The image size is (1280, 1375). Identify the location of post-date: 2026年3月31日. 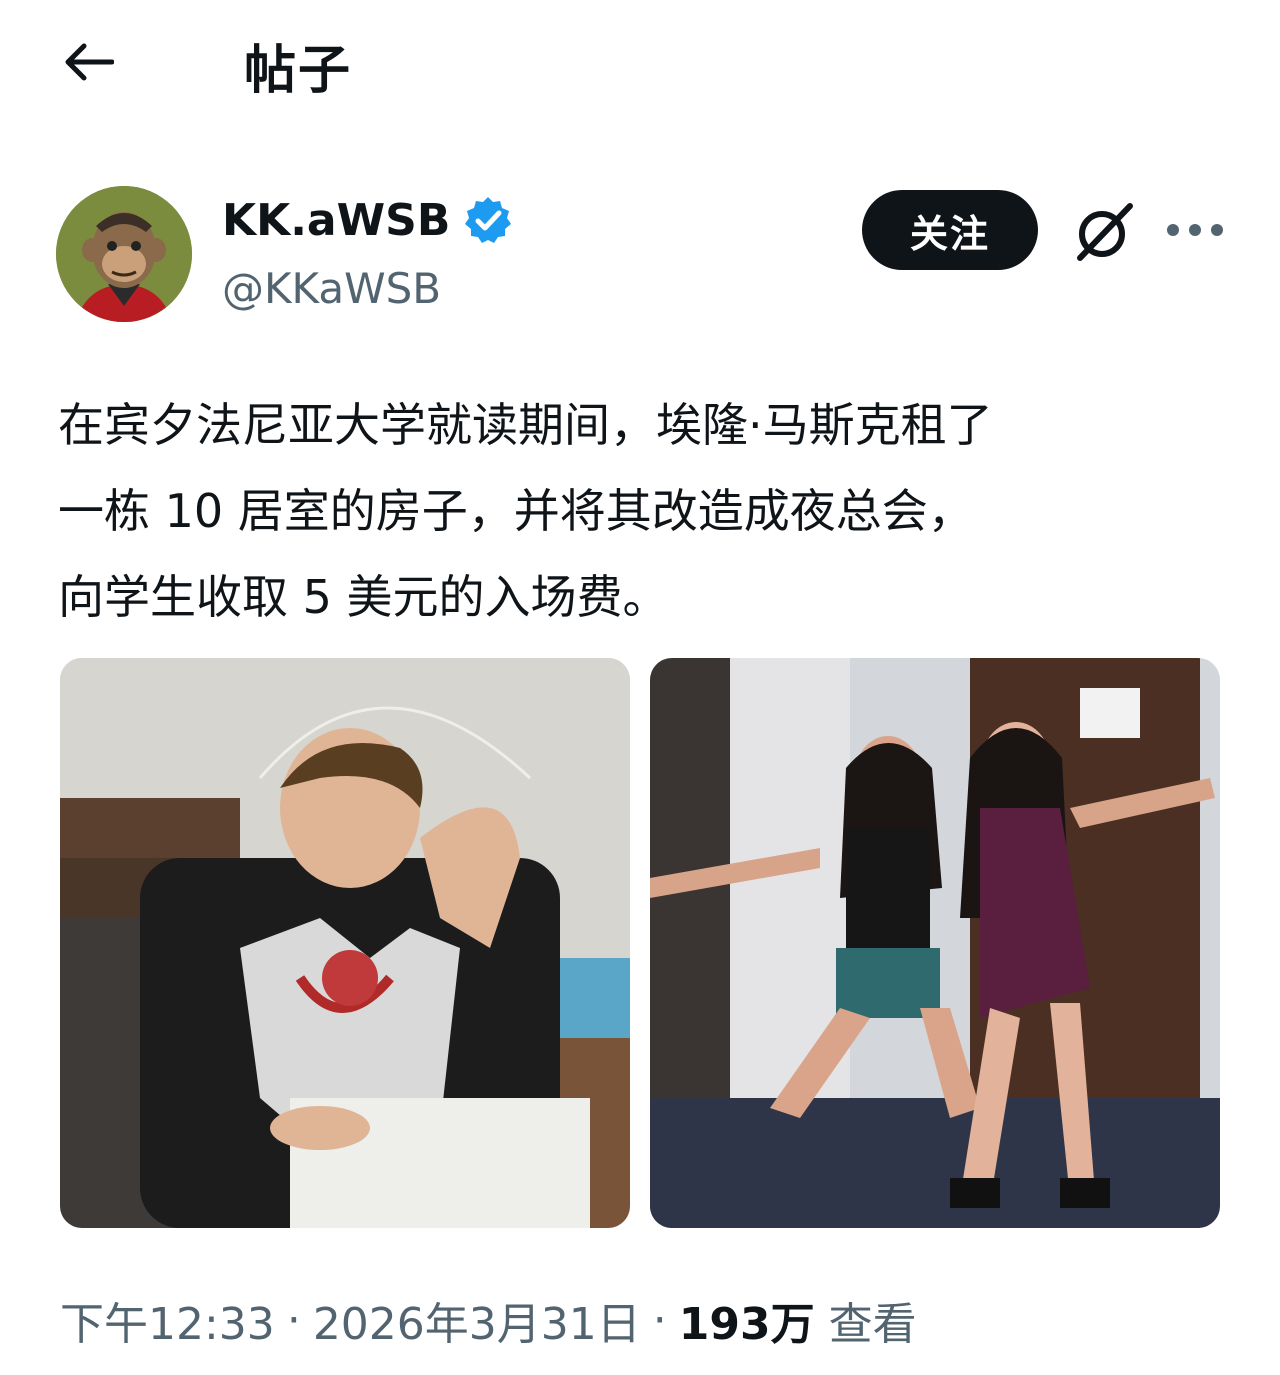
(477, 1320).